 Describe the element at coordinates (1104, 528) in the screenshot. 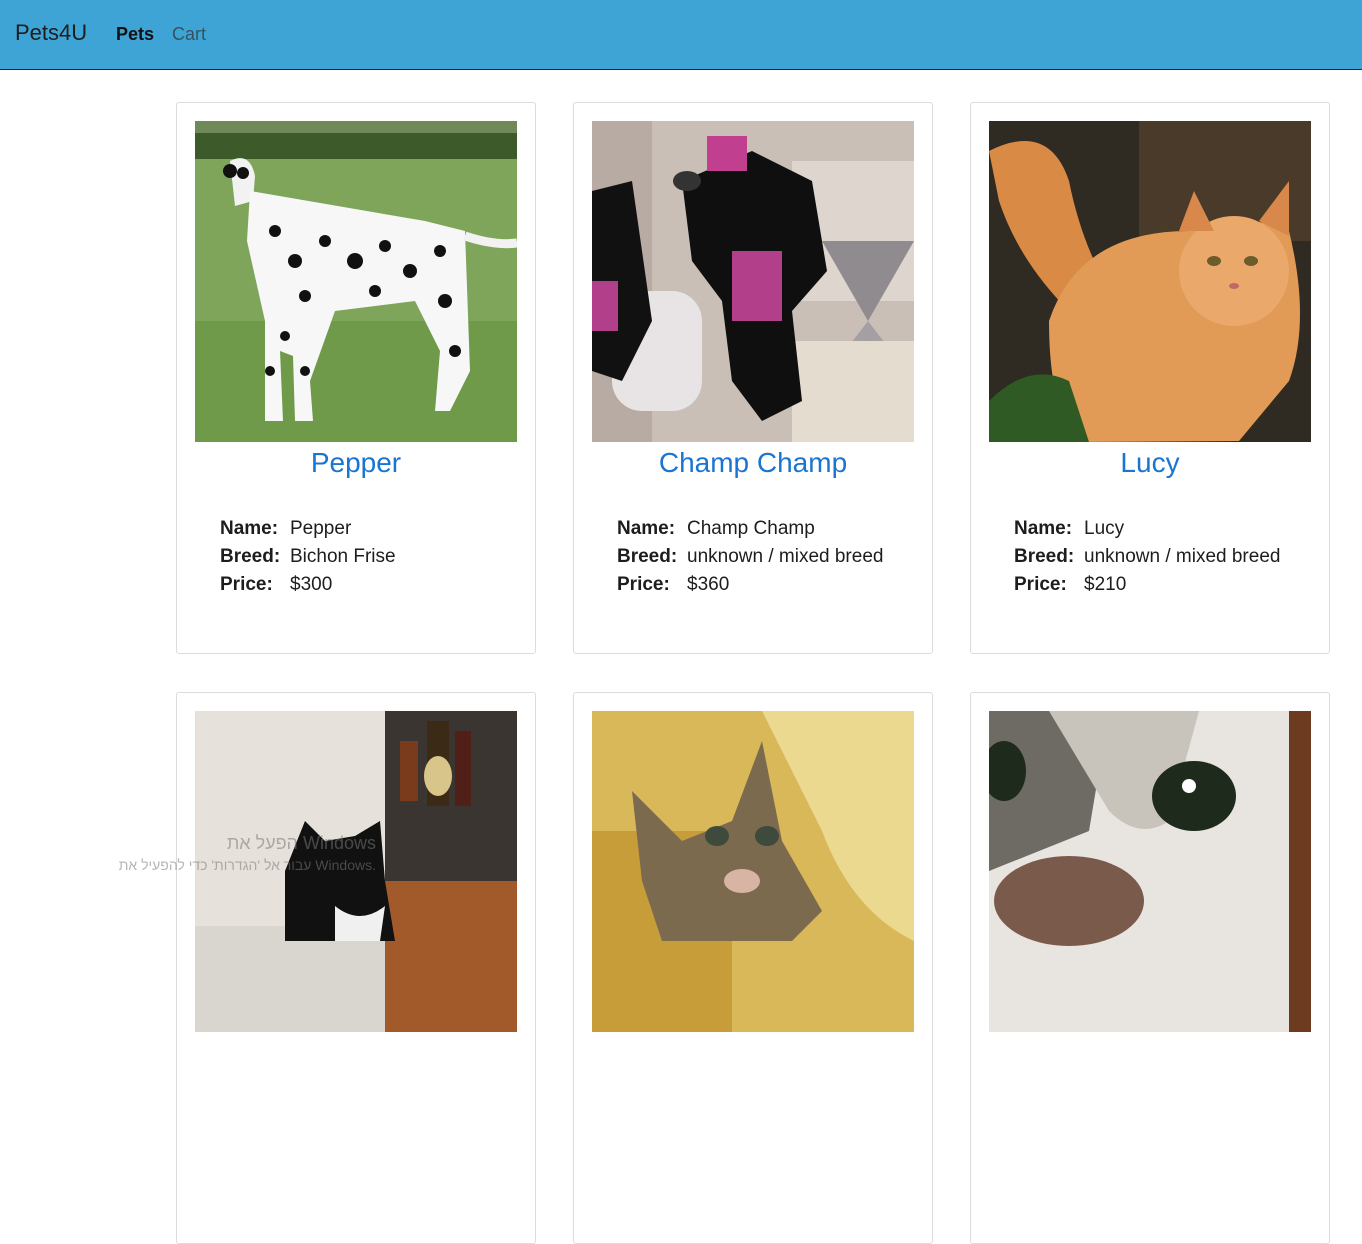

I see `name-value: Lucy` at that location.